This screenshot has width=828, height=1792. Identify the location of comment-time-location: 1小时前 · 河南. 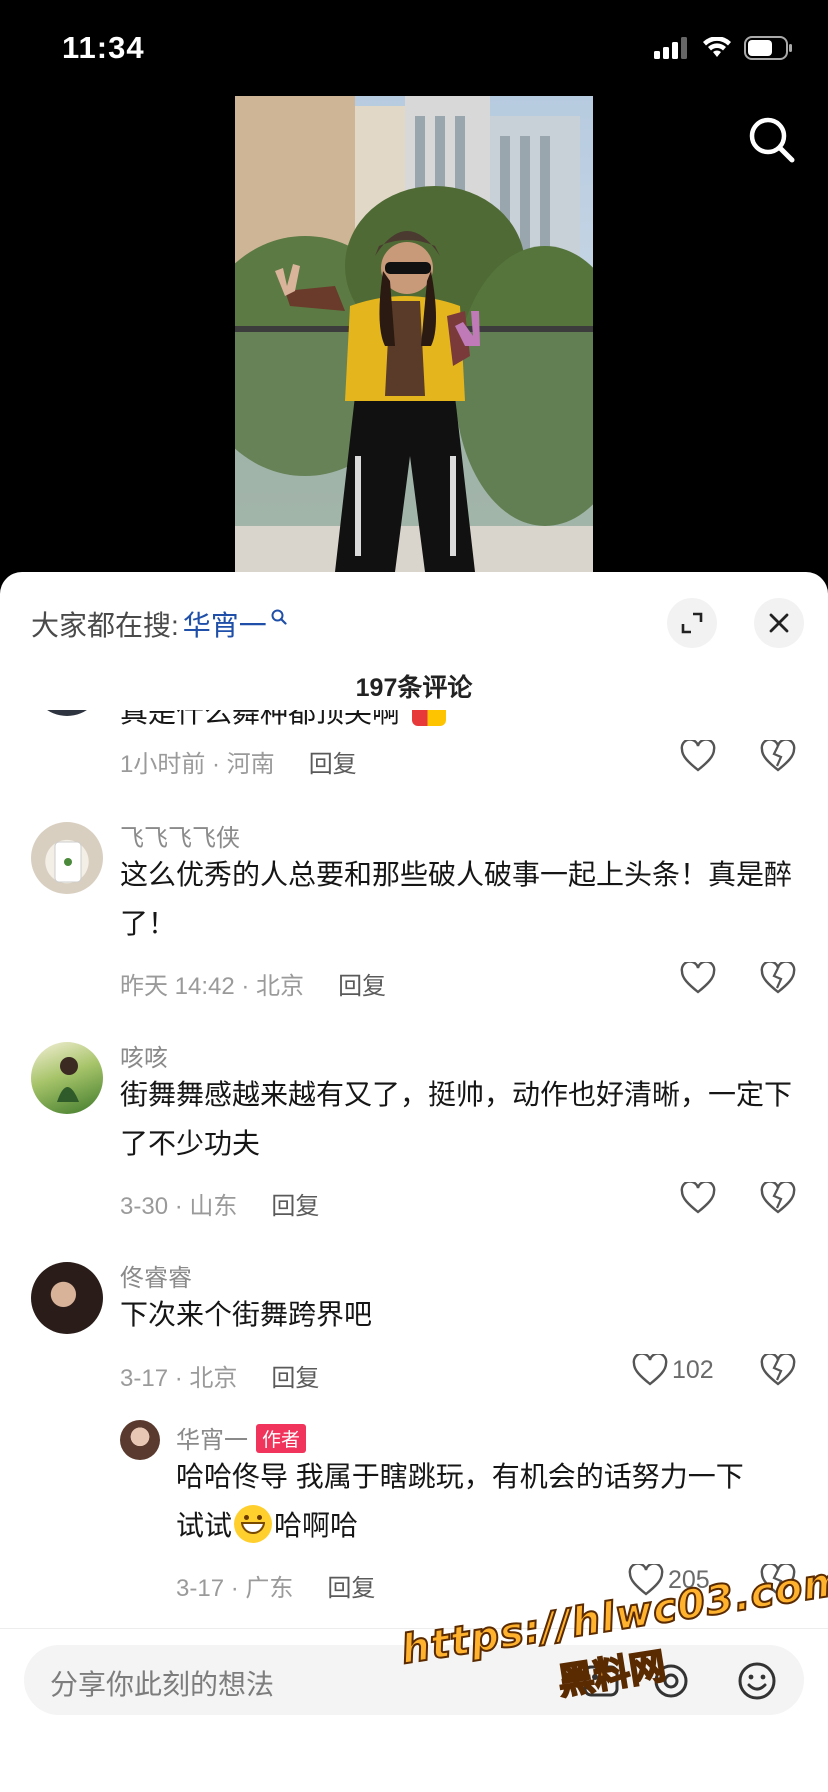
(197, 764).